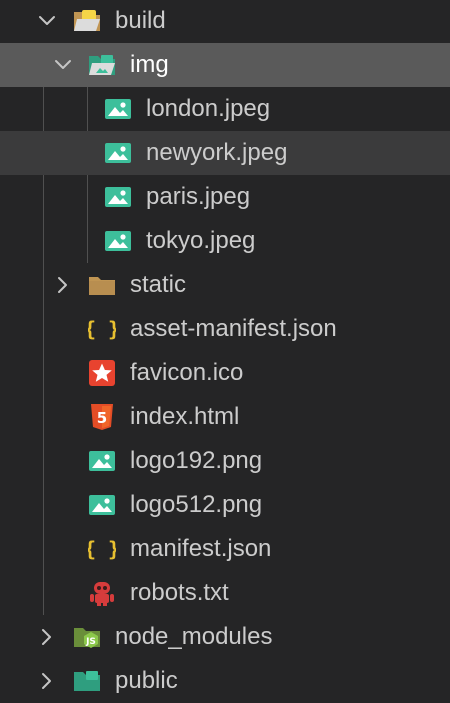 This screenshot has height=703, width=450. Describe the element at coordinates (158, 284) in the screenshot. I see `tree-item-label: static` at that location.